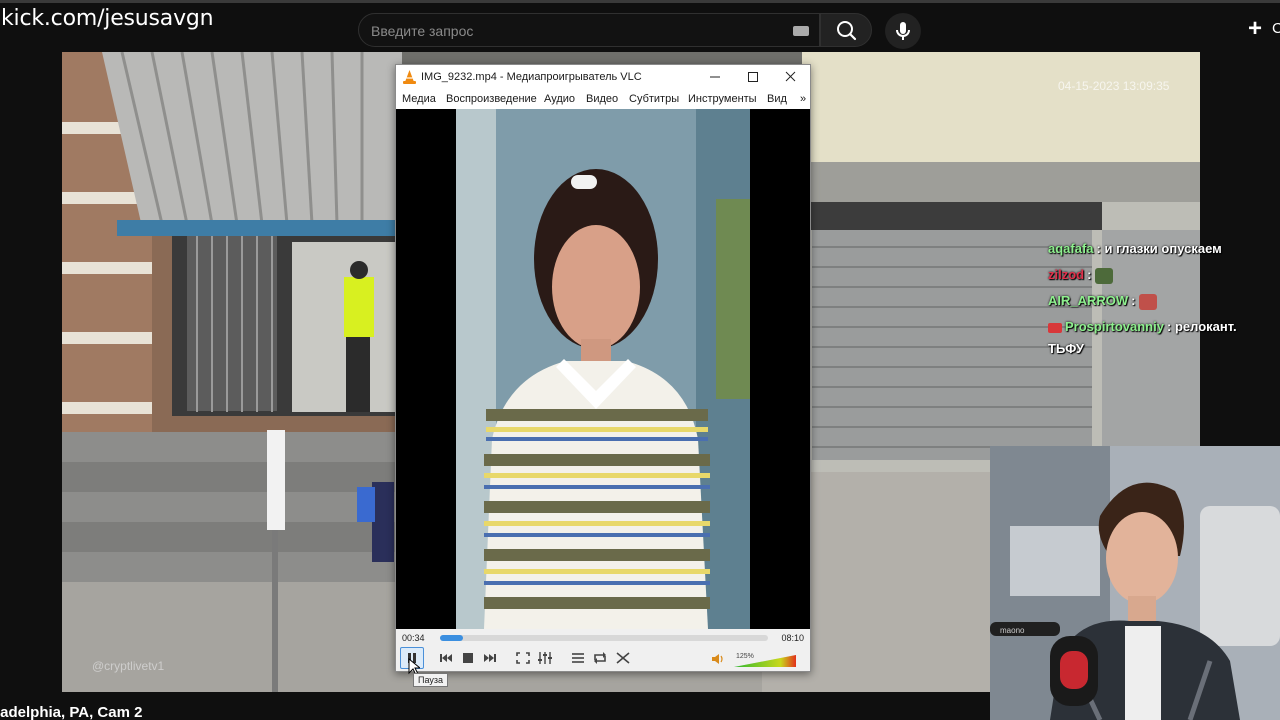  I want to click on speaker-icon, so click(717, 659).